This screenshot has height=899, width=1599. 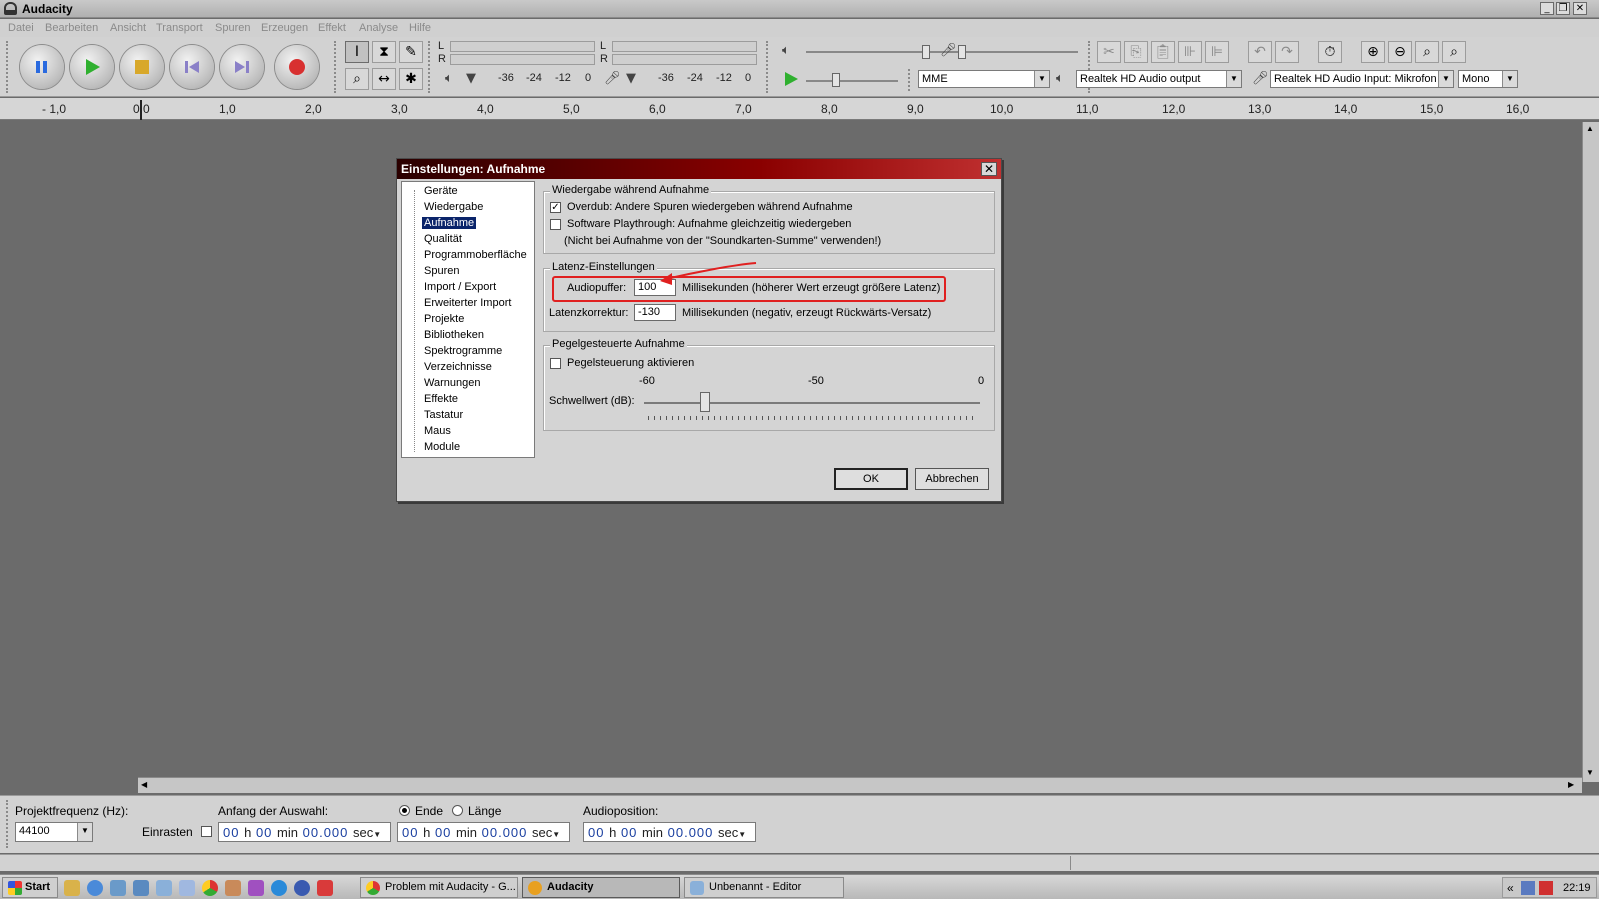 What do you see at coordinates (179, 28) in the screenshot?
I see `menu-transport: Transport` at bounding box center [179, 28].